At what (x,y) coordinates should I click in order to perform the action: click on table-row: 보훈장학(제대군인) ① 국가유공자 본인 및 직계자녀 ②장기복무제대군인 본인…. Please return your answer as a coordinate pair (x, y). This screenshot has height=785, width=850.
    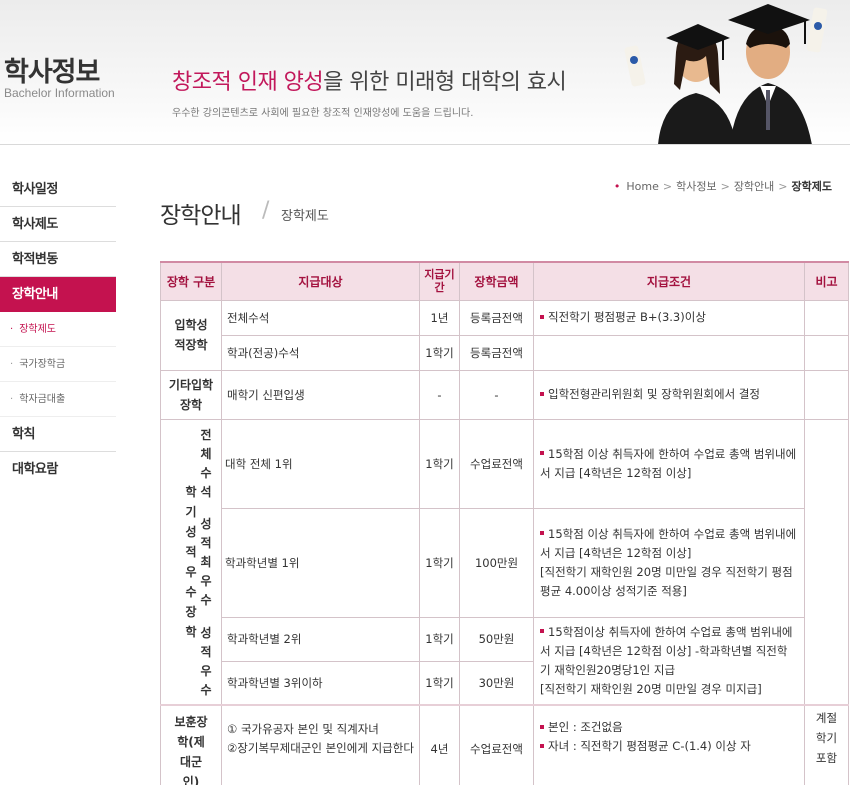
    Looking at the image, I should click on (504, 744).